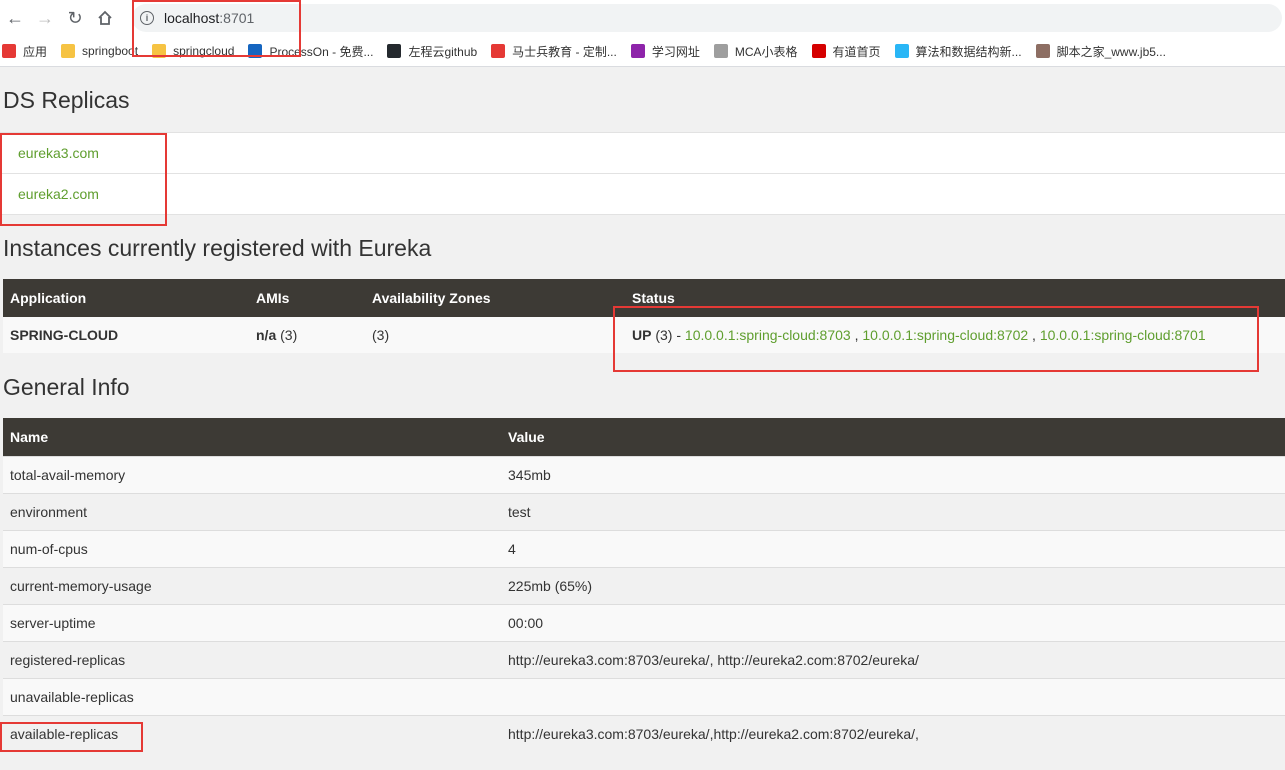 This screenshot has height=770, width=1285. What do you see at coordinates (147, 18) in the screenshot?
I see `site-info-icon: i` at bounding box center [147, 18].